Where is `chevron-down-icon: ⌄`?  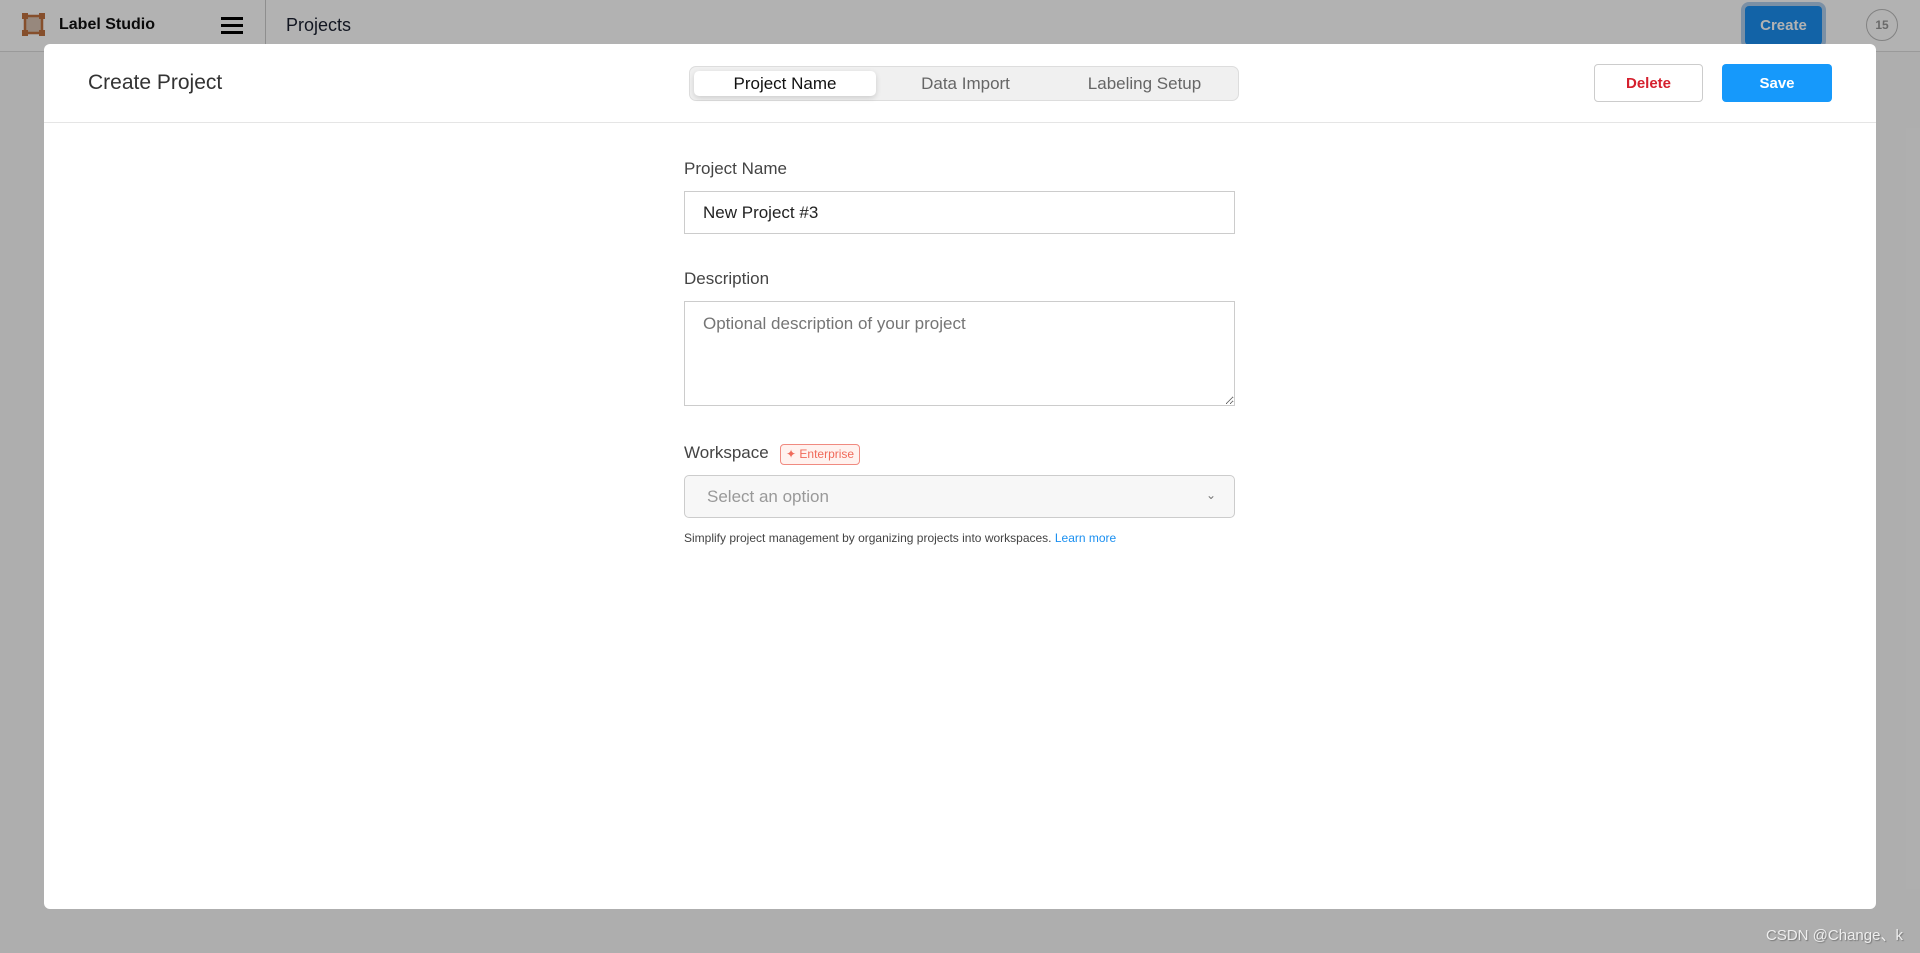 chevron-down-icon: ⌄ is located at coordinates (1210, 495).